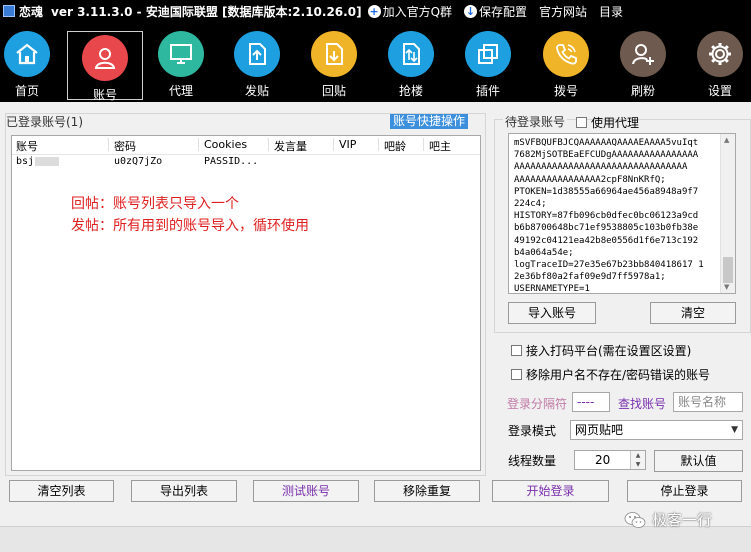 The width and height of the screenshot is (751, 552). What do you see at coordinates (105, 58) in the screenshot?
I see `user-icon` at bounding box center [105, 58].